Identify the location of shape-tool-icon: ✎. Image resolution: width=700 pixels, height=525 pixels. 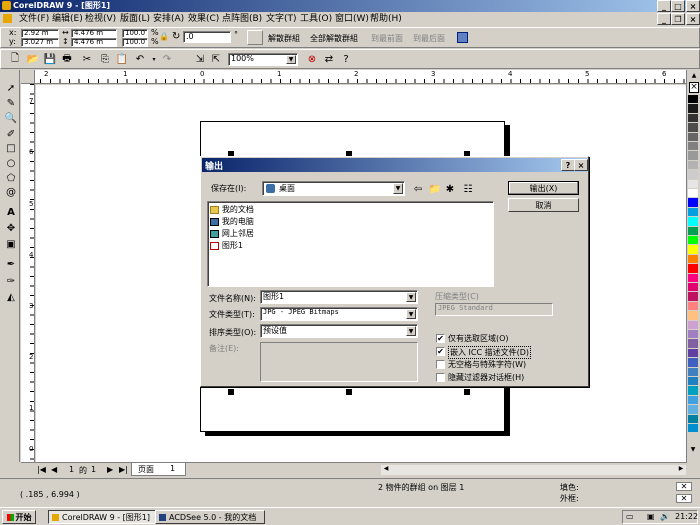
(11, 103).